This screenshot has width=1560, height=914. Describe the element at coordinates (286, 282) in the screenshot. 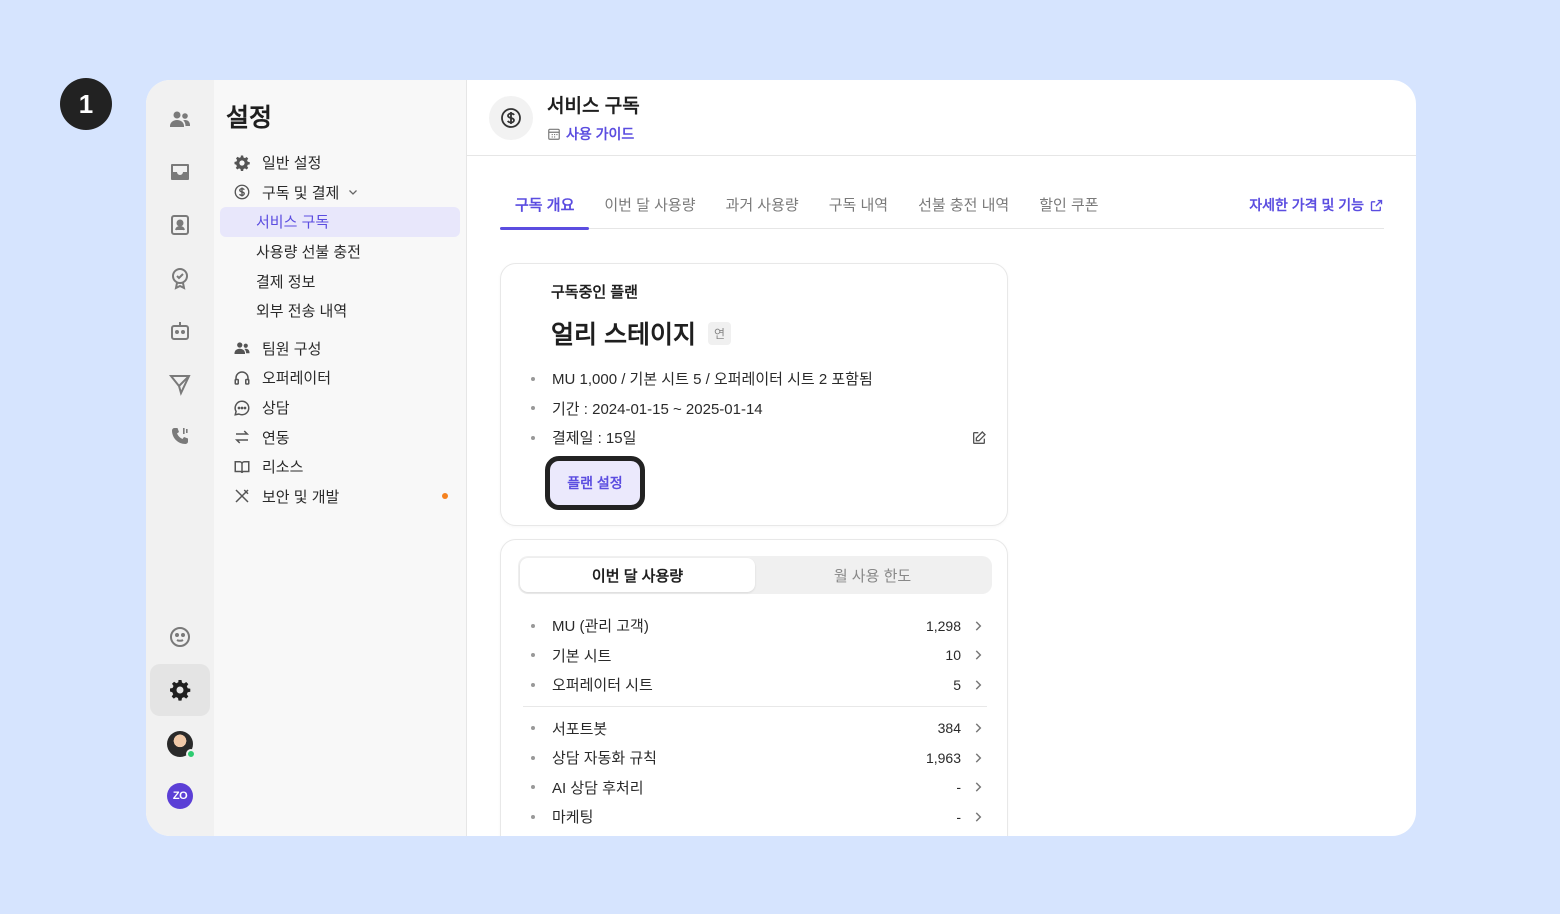

I see `sidebar-item-label: 결제 정보` at that location.